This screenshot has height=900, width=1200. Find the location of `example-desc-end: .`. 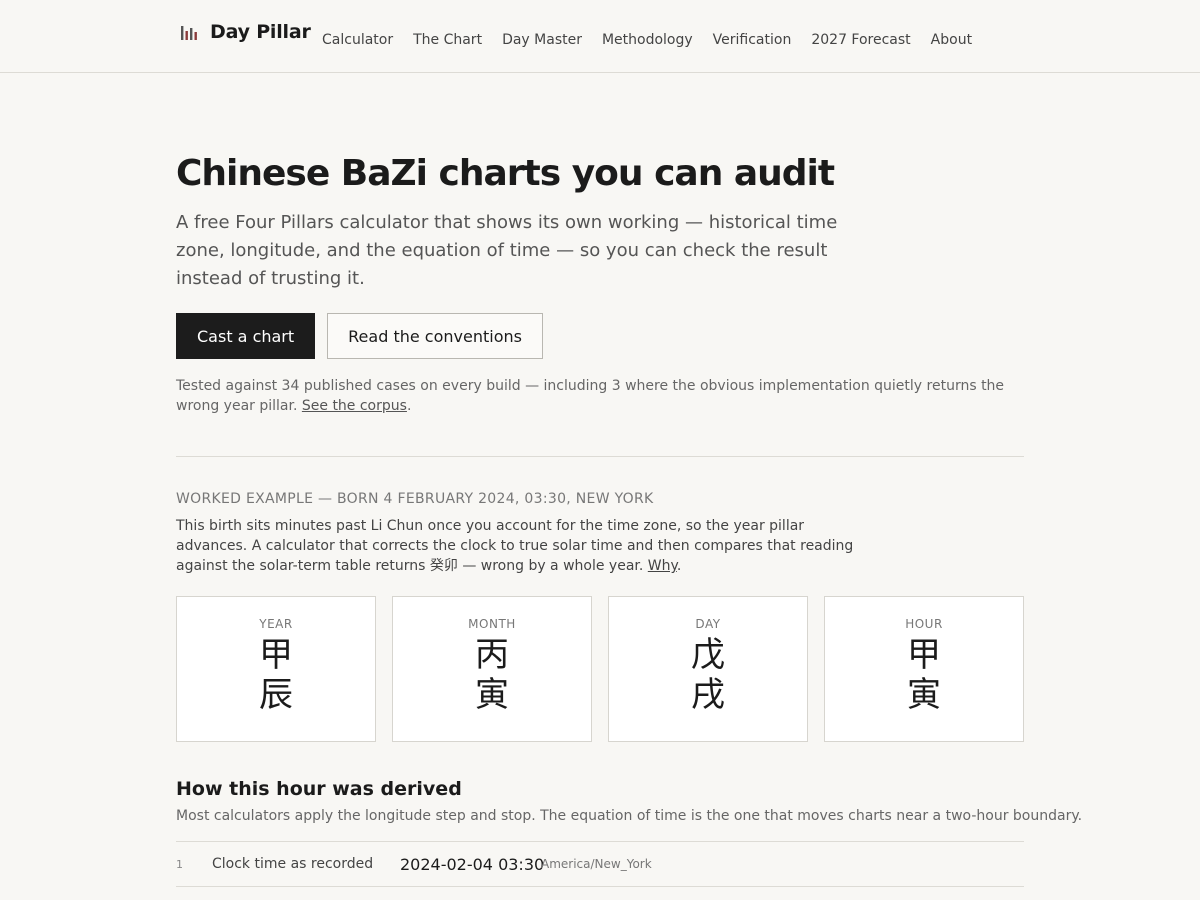

example-desc-end: . is located at coordinates (679, 566).